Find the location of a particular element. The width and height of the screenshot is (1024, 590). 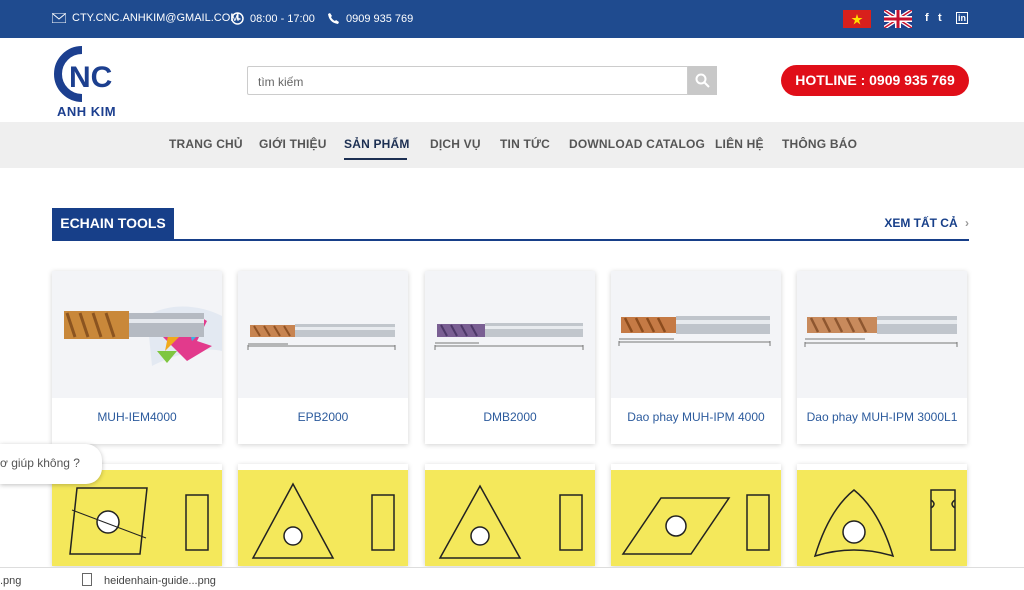

hotline-button: HOTLINE : 0909 935 769 is located at coordinates (875, 80).